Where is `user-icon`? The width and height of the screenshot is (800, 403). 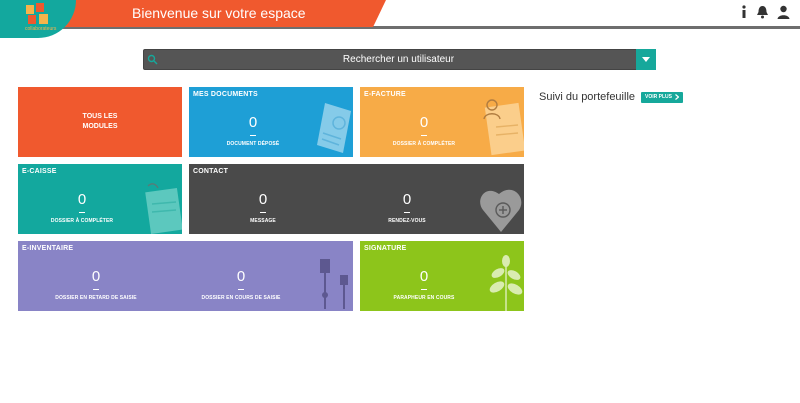 user-icon is located at coordinates (783, 12).